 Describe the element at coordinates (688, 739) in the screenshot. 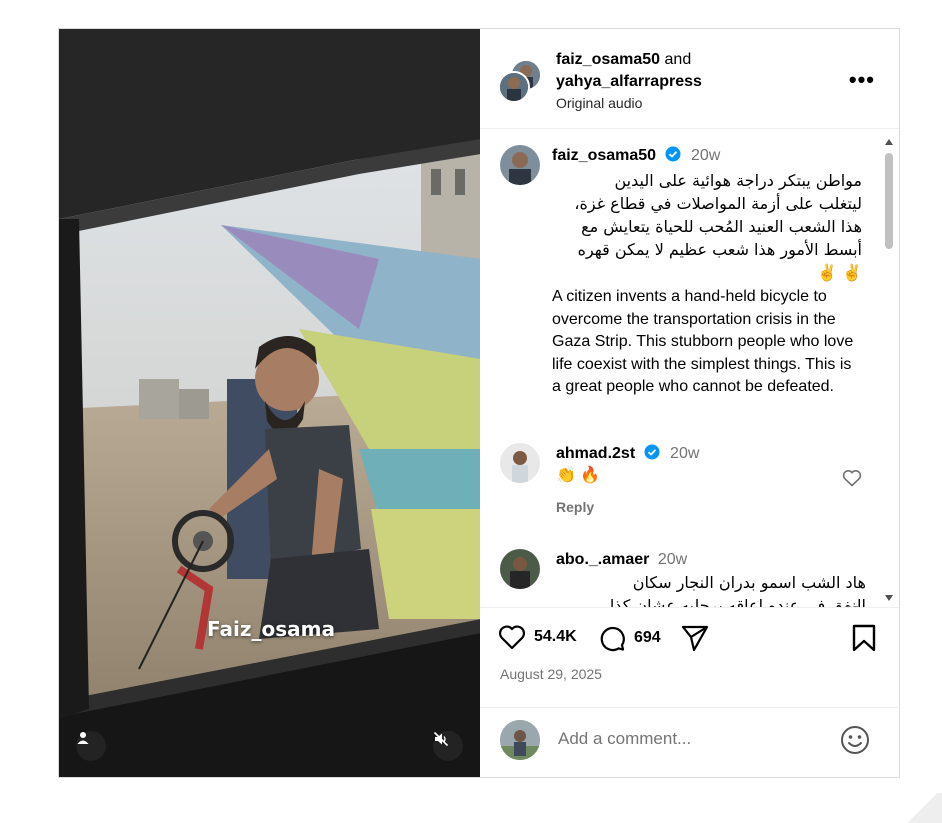

I see `add-comment-input` at that location.